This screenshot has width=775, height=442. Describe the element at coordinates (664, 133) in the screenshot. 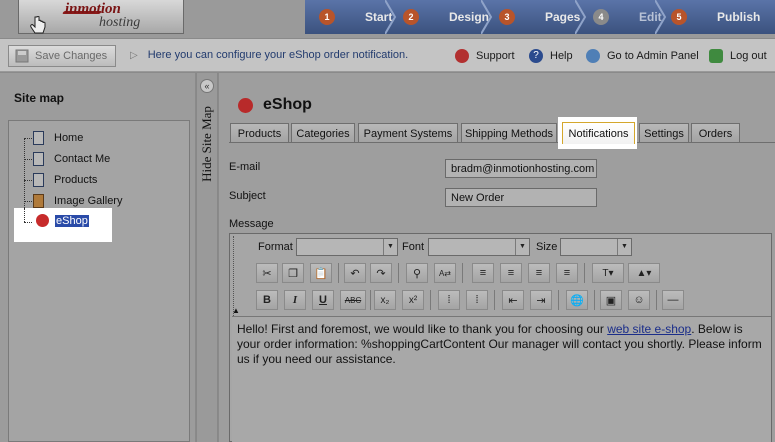

I see `tab-settings: Settings` at that location.